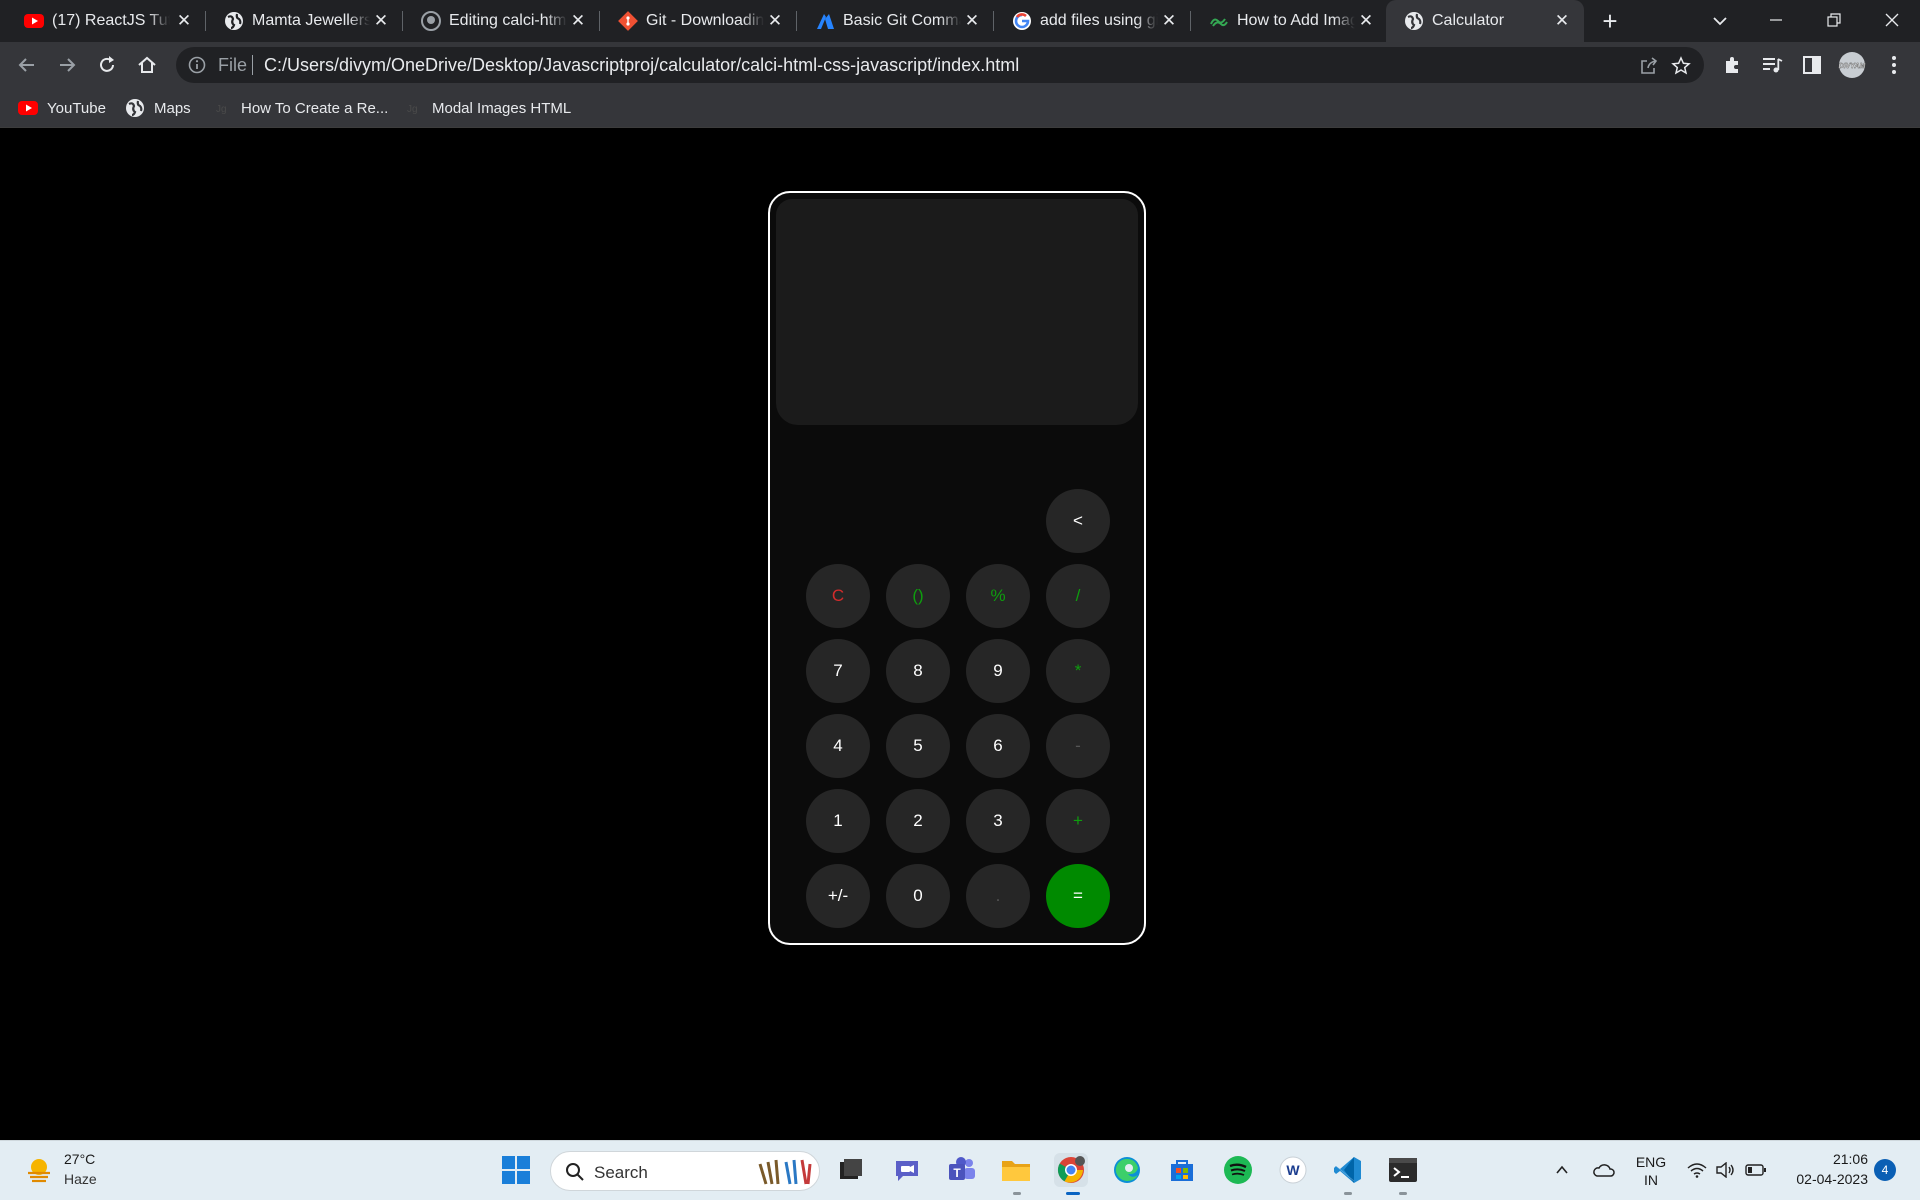 Image resolution: width=1920 pixels, height=1200 pixels. What do you see at coordinates (1296, 20) in the screenshot?
I see `tab-title: How to Add Imag` at bounding box center [1296, 20].